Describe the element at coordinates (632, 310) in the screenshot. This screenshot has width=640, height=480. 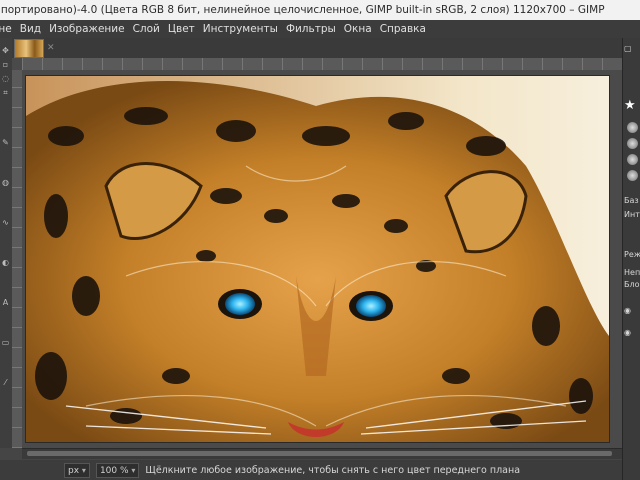
I see `eye-visibility-icon: ◉` at that location.